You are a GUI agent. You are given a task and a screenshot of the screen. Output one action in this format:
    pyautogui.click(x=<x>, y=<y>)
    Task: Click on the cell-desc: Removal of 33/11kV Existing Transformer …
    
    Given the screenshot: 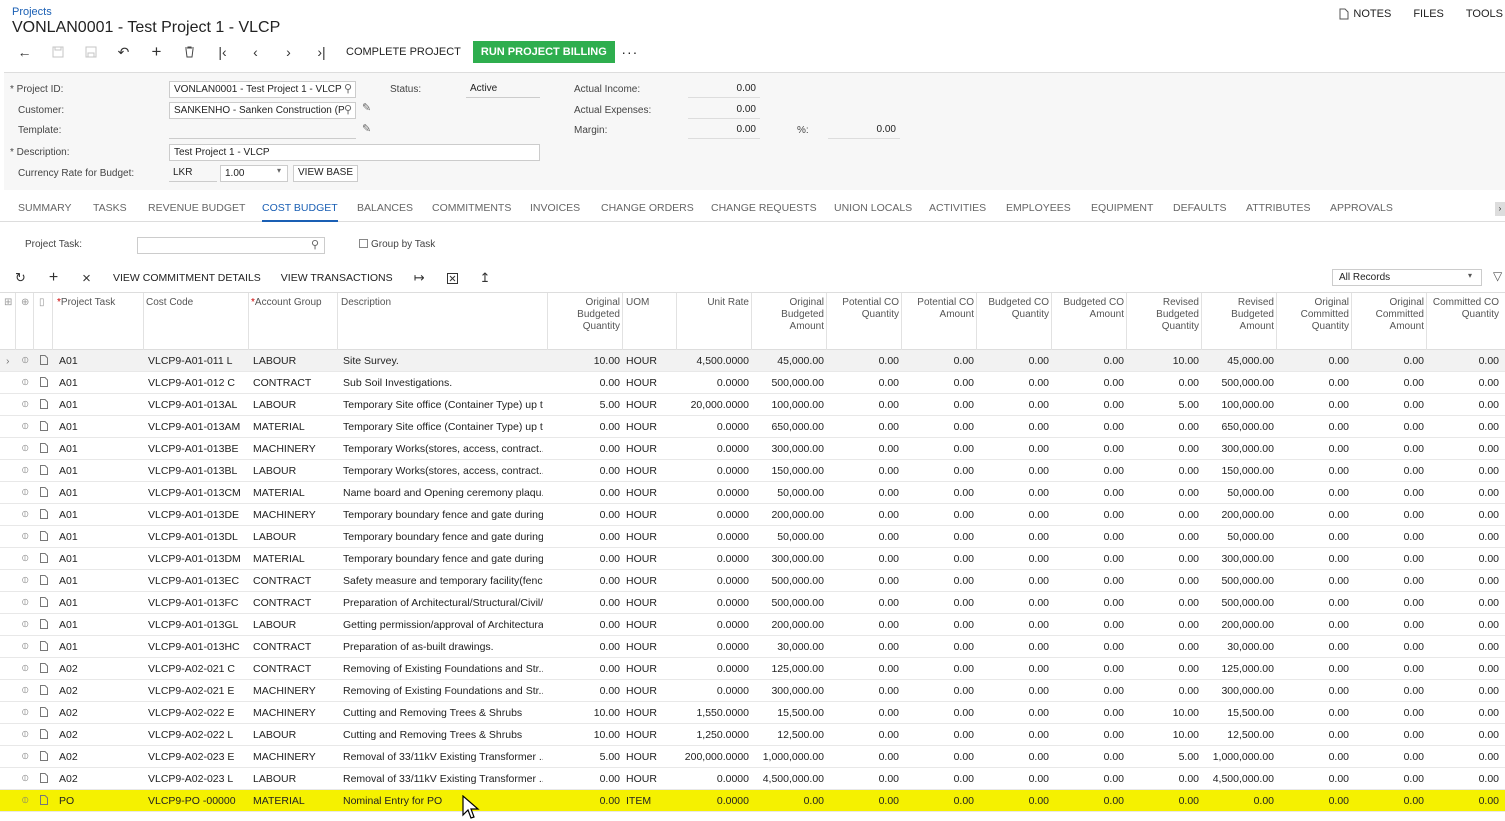 What is the action you would take?
    pyautogui.click(x=443, y=779)
    